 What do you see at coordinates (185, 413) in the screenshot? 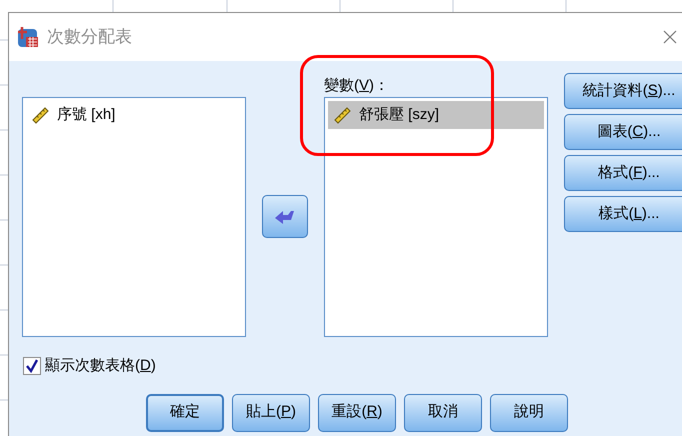
I see `dialog-button: 確定` at bounding box center [185, 413].